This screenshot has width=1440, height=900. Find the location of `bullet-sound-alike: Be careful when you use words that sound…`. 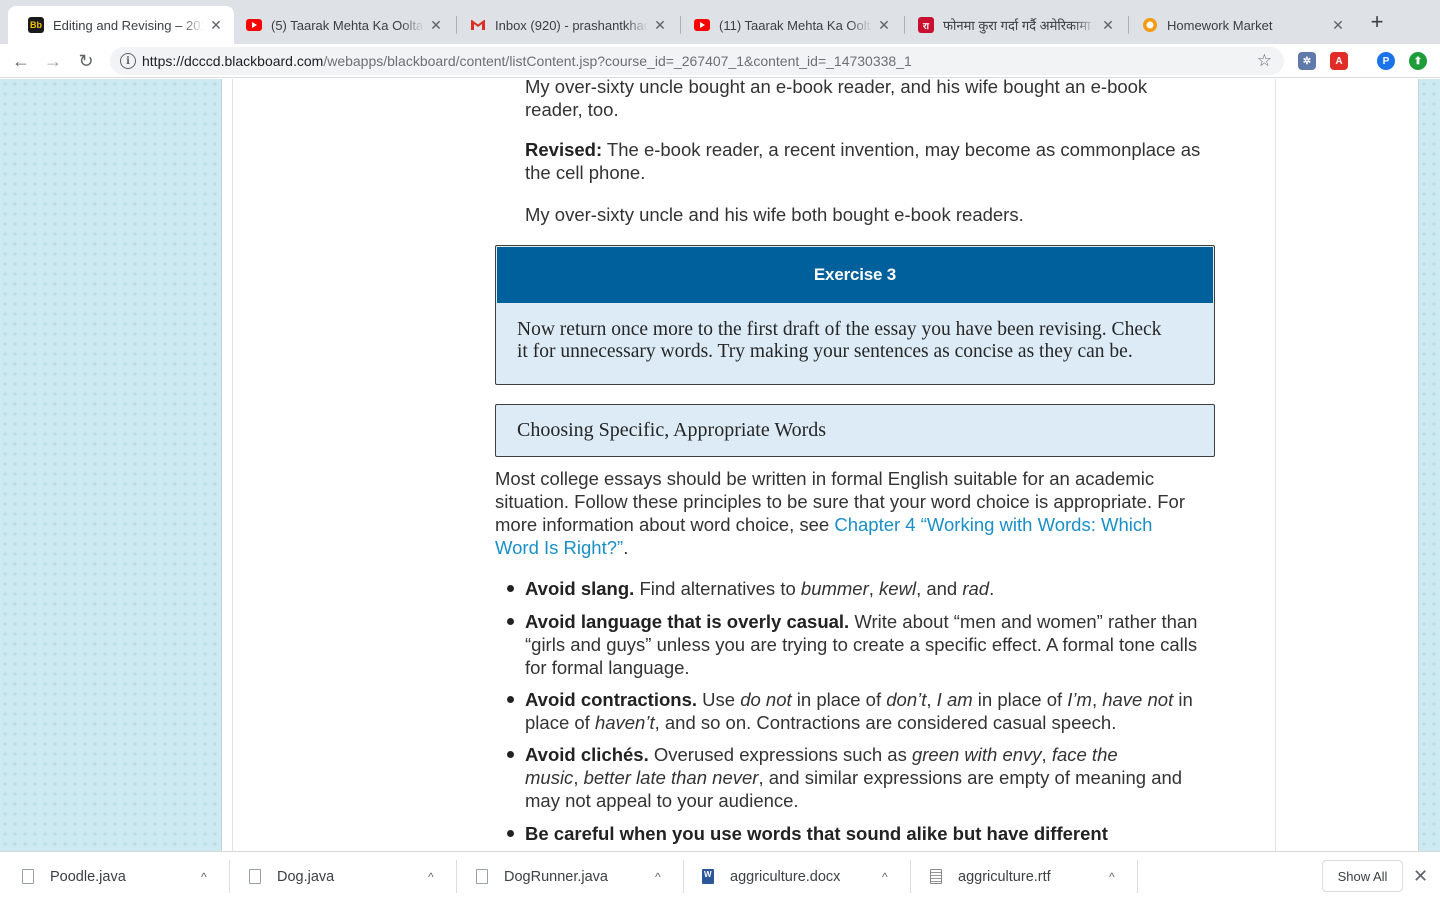

bullet-sound-alike: Be careful when you use words that sound… is located at coordinates (816, 833).